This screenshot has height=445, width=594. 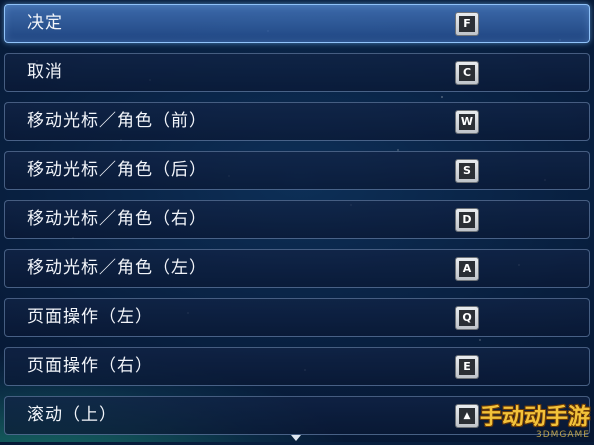 I want to click on key-glyph: E, so click(x=467, y=367).